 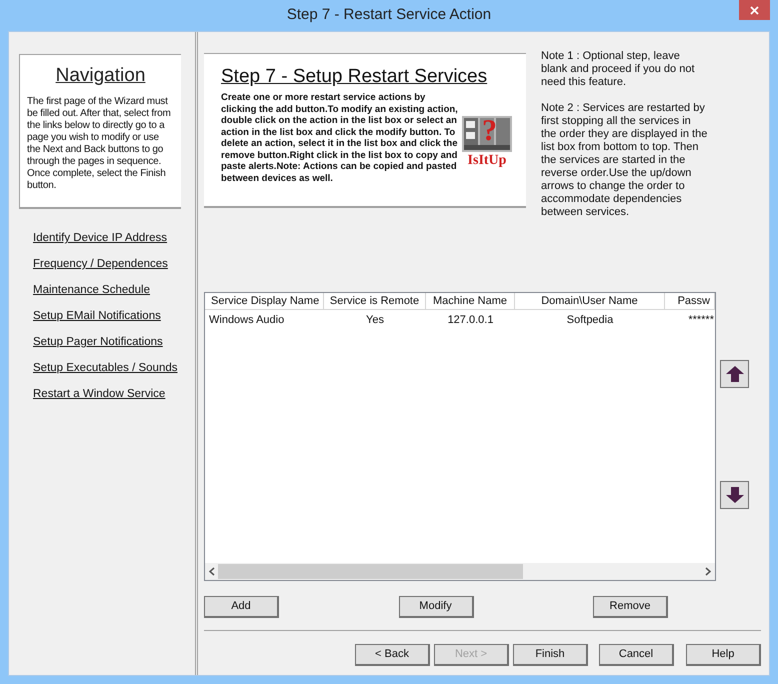 What do you see at coordinates (100, 264) in the screenshot?
I see `navigation-link: Frequency / Dependences` at bounding box center [100, 264].